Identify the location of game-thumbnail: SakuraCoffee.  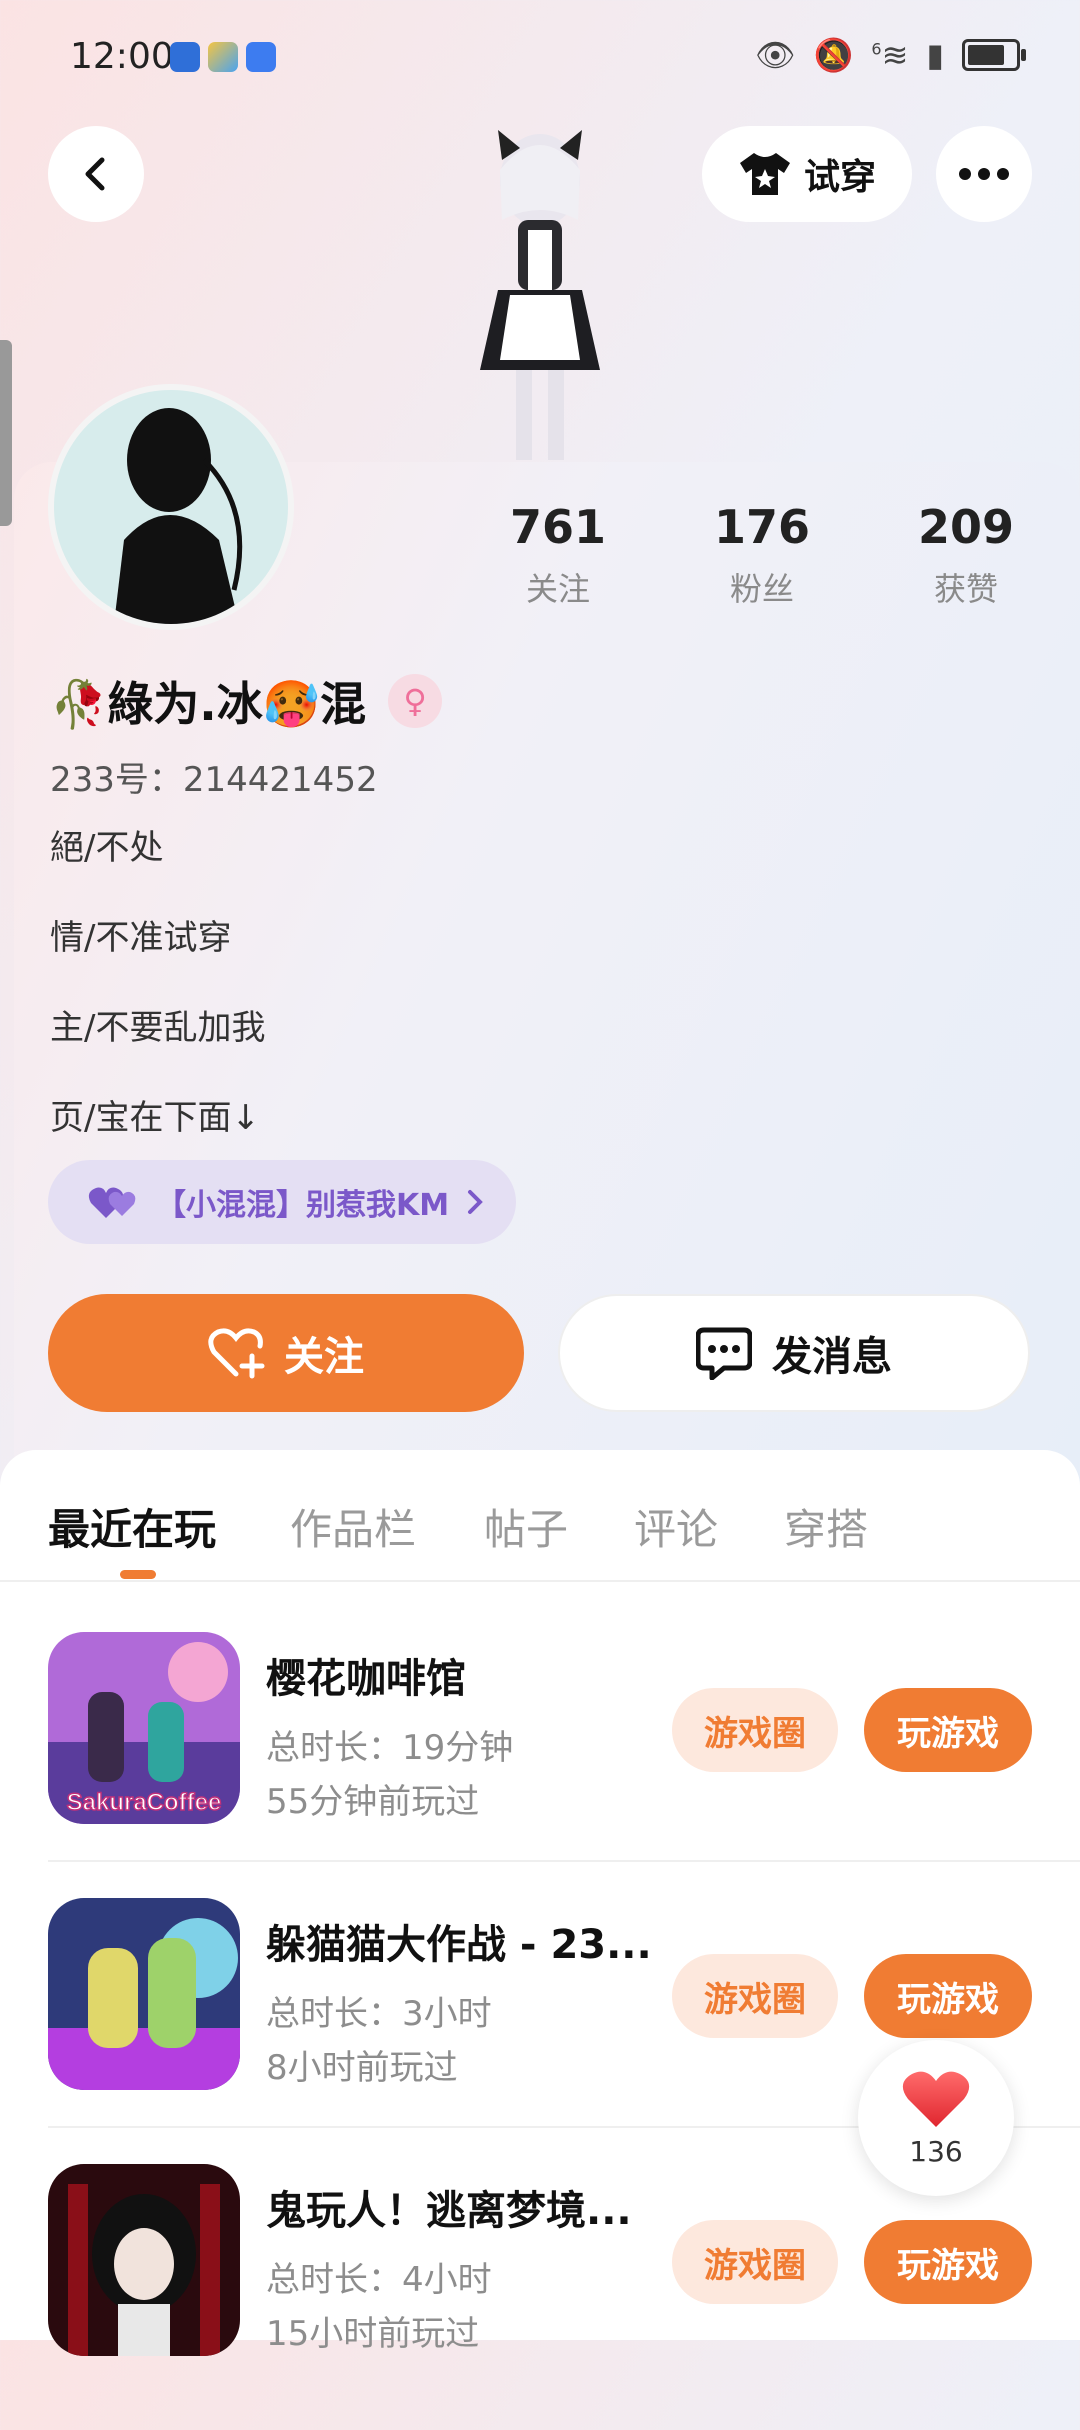
(144, 1728).